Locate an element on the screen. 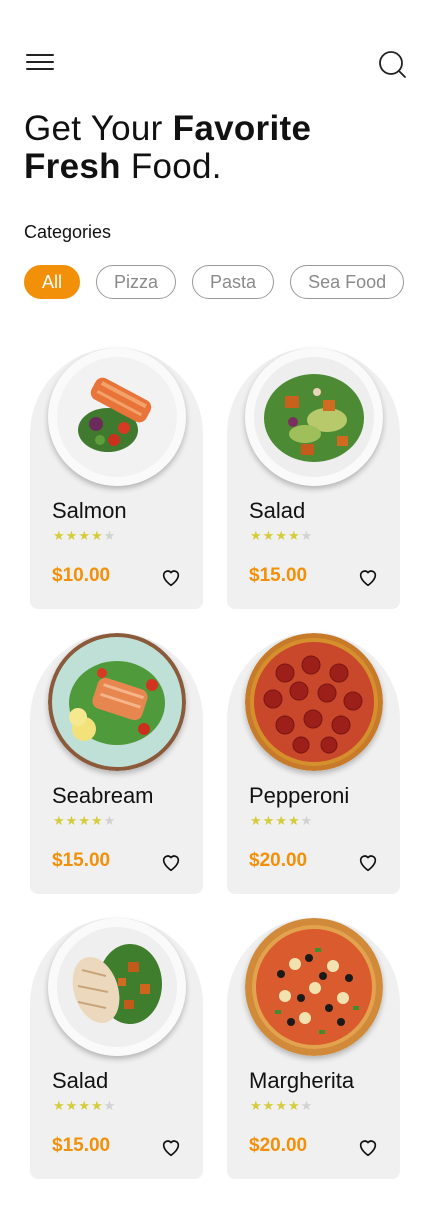  chip-pizza: Pizza is located at coordinates (136, 282).